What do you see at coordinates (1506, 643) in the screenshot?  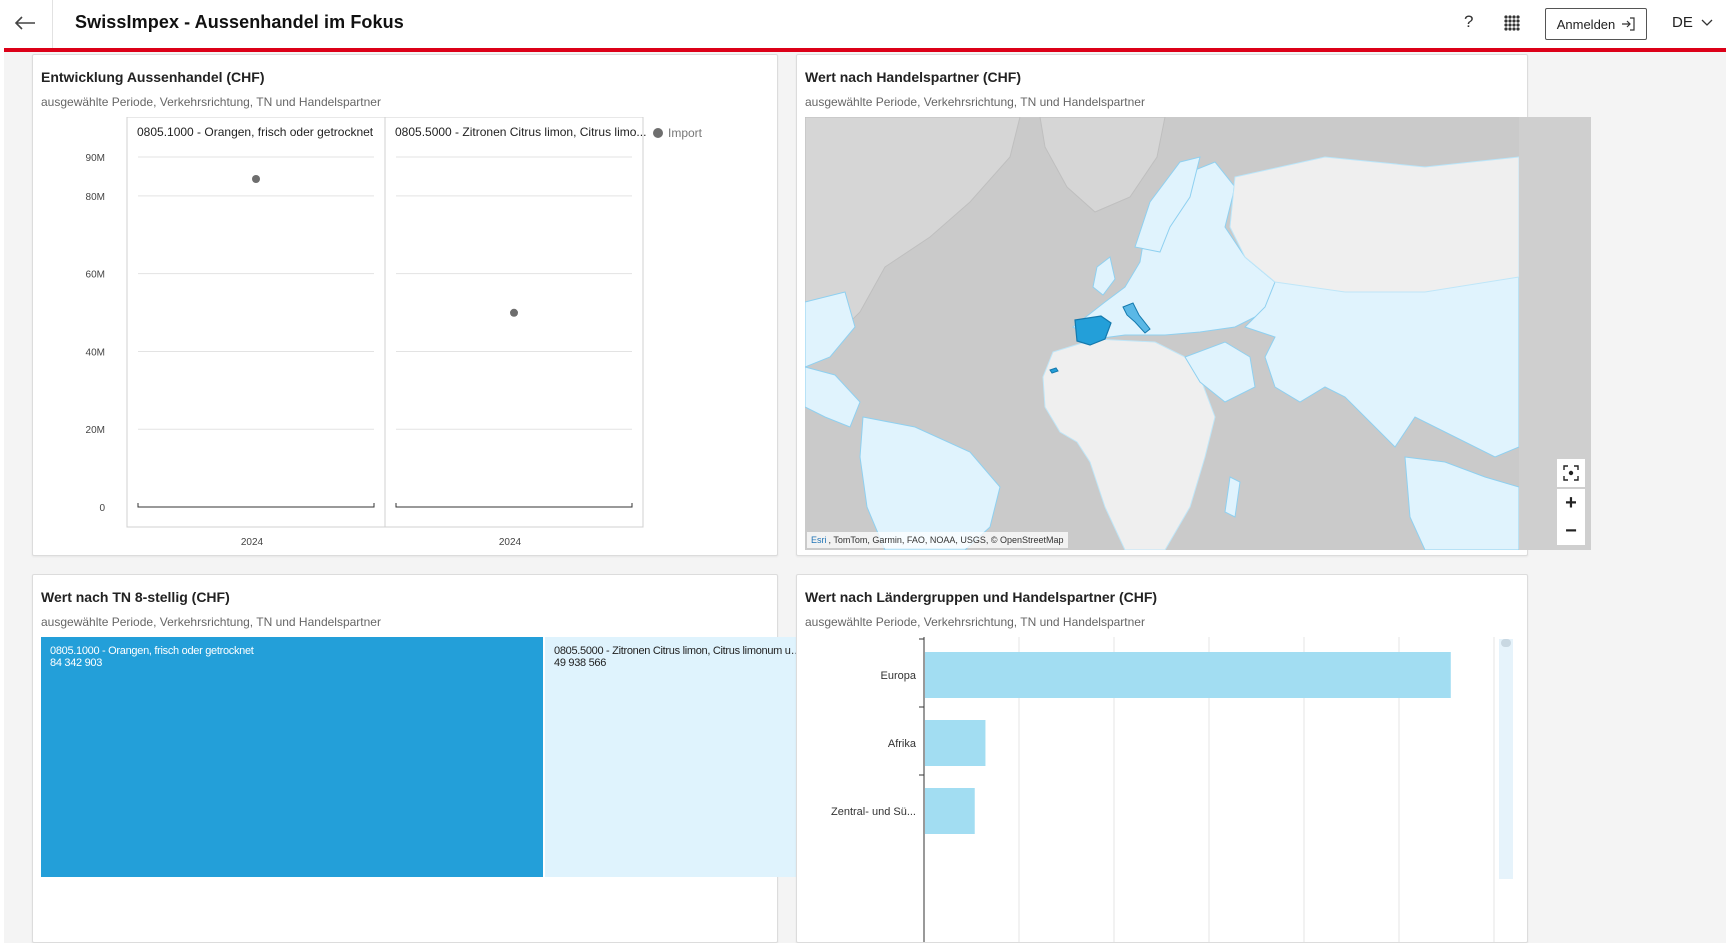 I see `chart-scrollbar-thumb` at bounding box center [1506, 643].